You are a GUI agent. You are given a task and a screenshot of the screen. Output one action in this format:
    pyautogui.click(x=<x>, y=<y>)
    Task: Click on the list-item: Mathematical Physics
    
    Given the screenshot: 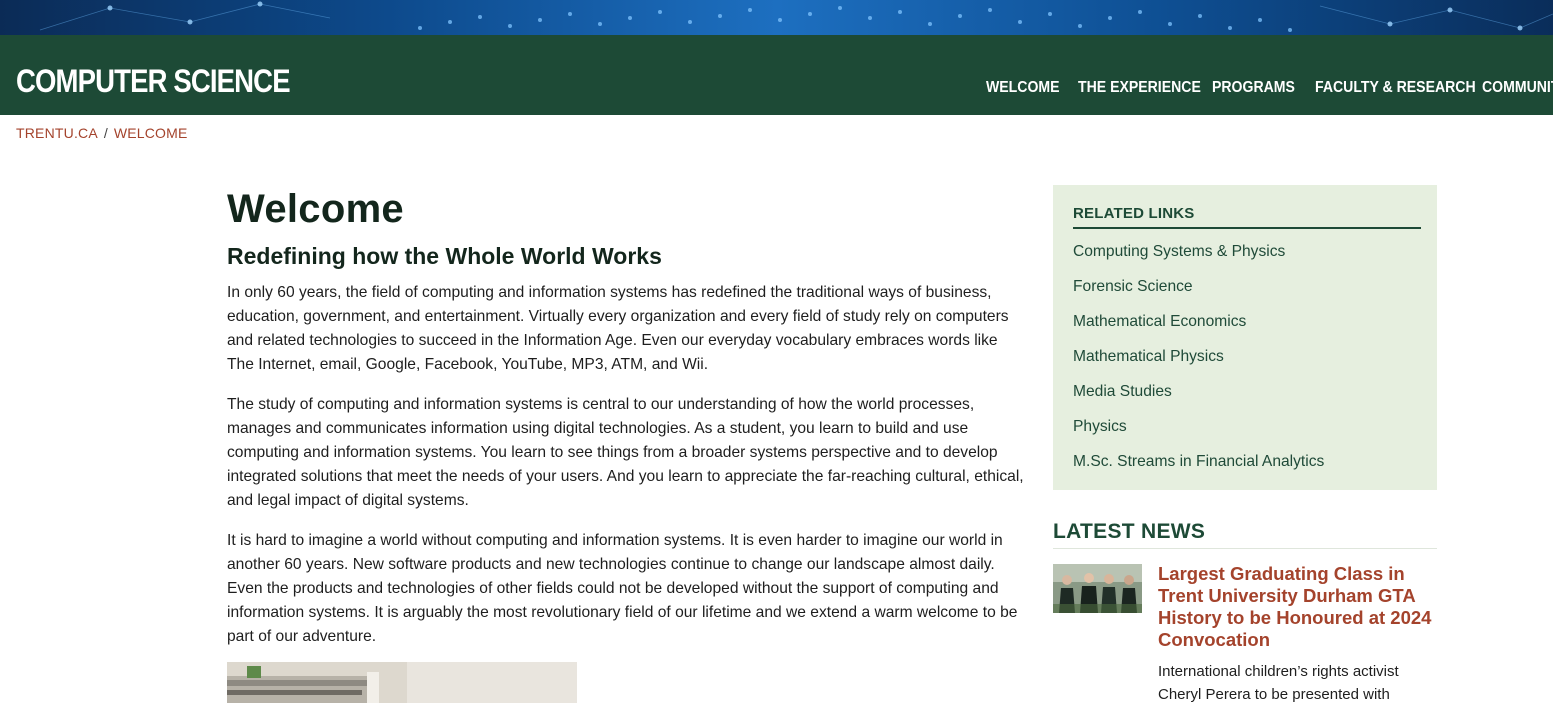 What is the action you would take?
    pyautogui.click(x=1198, y=364)
    